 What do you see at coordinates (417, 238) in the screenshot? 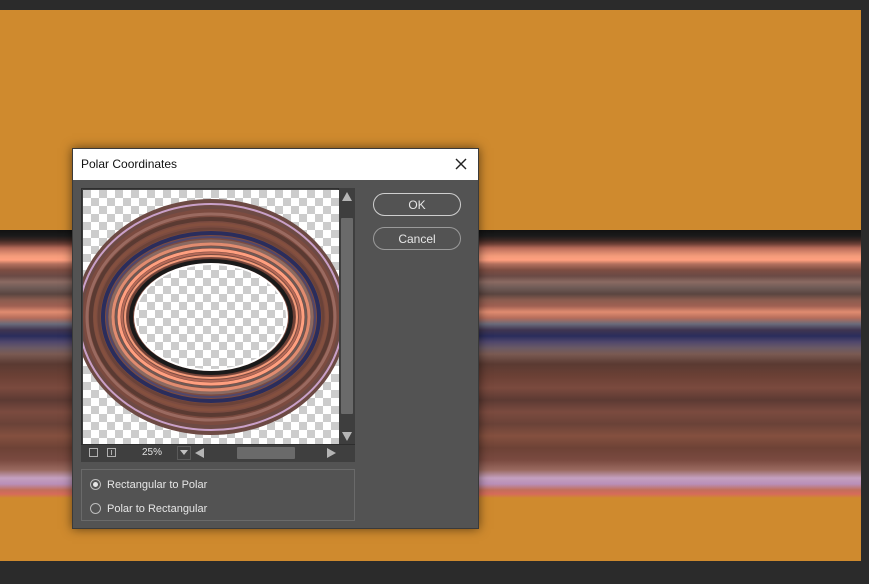
I see `cancel-button: Cancel` at bounding box center [417, 238].